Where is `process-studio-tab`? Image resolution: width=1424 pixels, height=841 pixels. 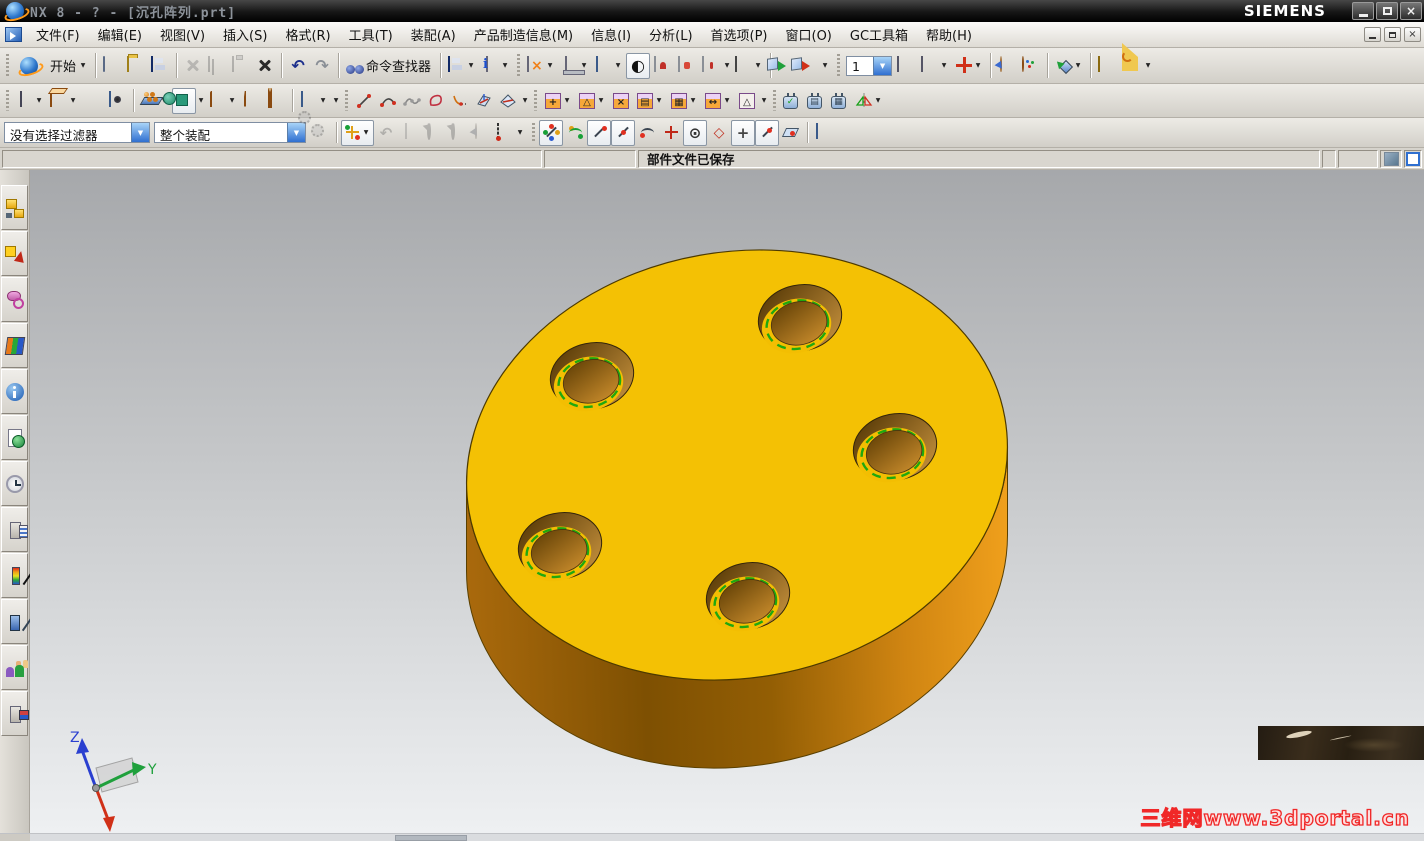
process-studio-tab is located at coordinates (14, 529).